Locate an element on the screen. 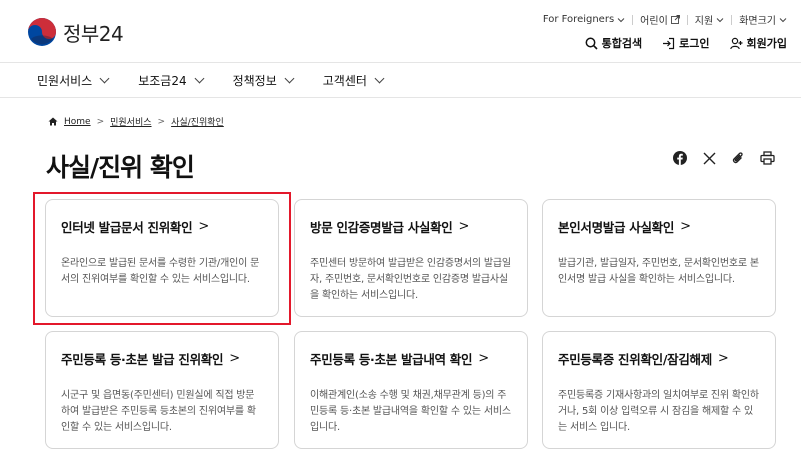  card-title-text: 방문 인감증명발급 사실확인 is located at coordinates (381, 227).